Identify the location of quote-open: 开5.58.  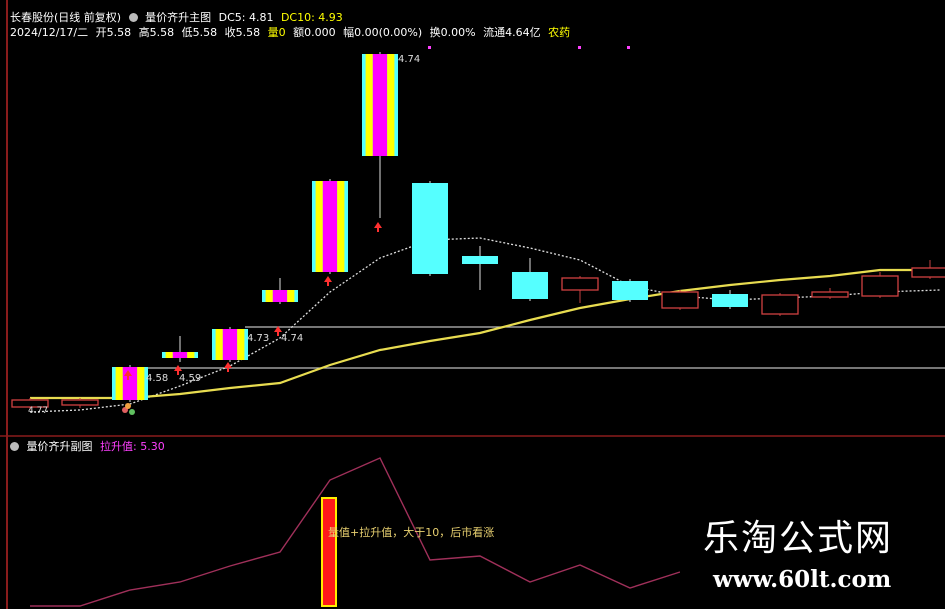
(113, 32).